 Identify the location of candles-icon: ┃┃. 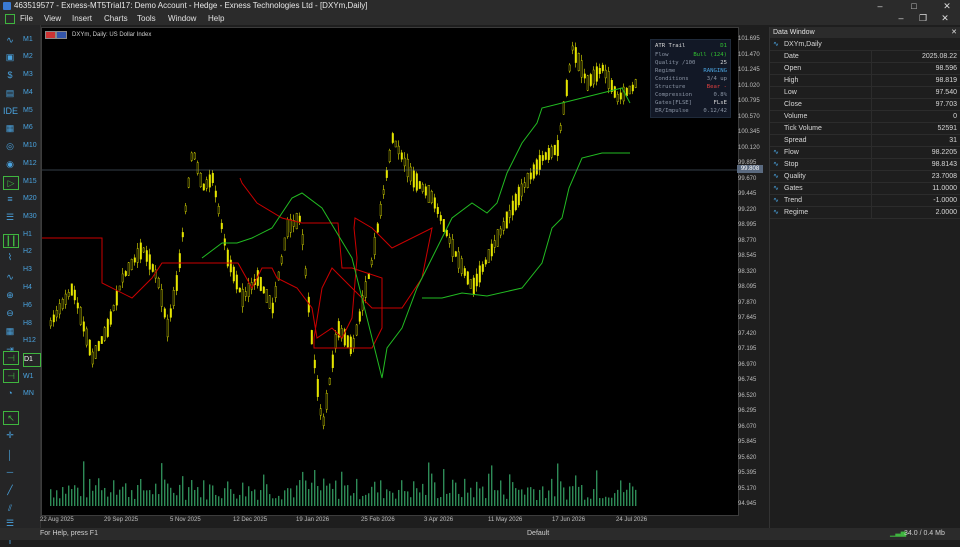
(11, 241).